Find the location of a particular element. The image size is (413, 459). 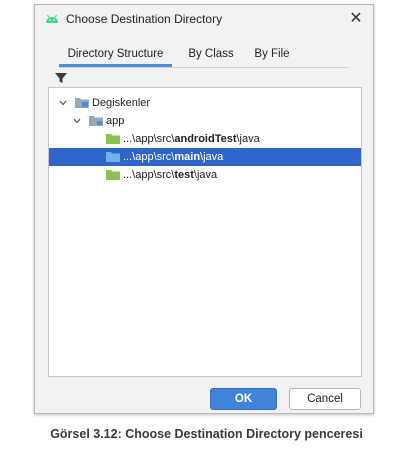

tree-node-androidtest: ...\app\src\androidTest\java is located at coordinates (205, 139).